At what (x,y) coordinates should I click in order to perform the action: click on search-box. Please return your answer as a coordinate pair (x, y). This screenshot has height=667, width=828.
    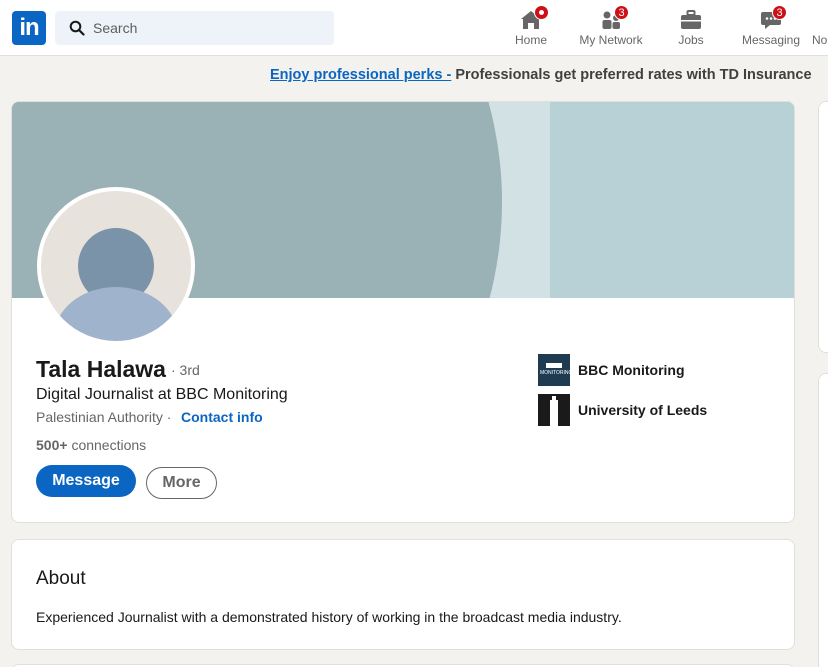
    Looking at the image, I should click on (194, 28).